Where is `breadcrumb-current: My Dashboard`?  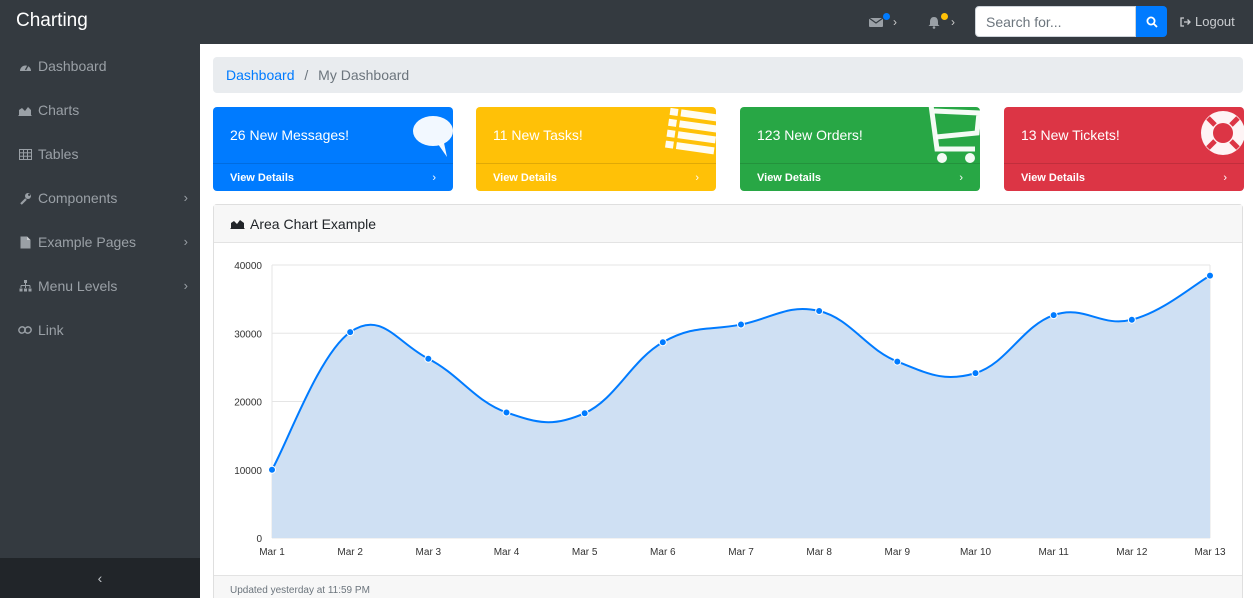
breadcrumb-current: My Dashboard is located at coordinates (364, 75).